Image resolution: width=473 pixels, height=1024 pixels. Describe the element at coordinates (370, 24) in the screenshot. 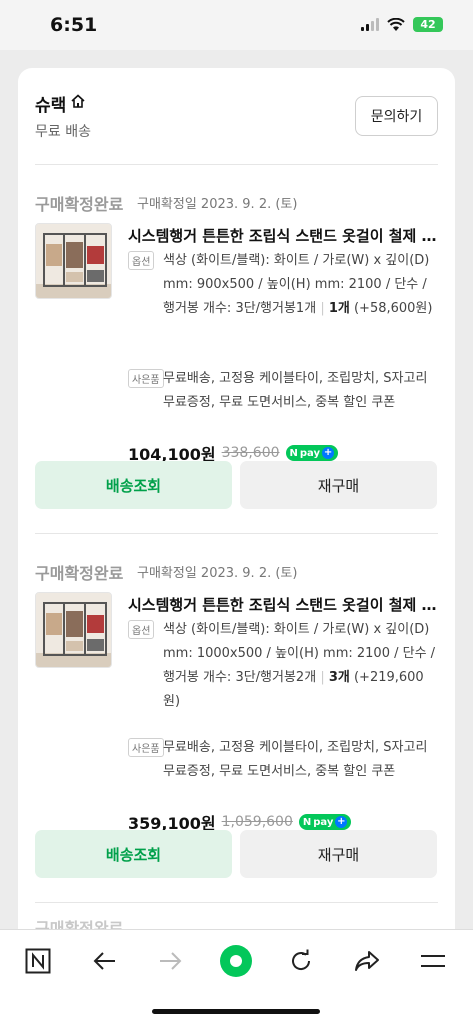

I see `signal-icon` at that location.